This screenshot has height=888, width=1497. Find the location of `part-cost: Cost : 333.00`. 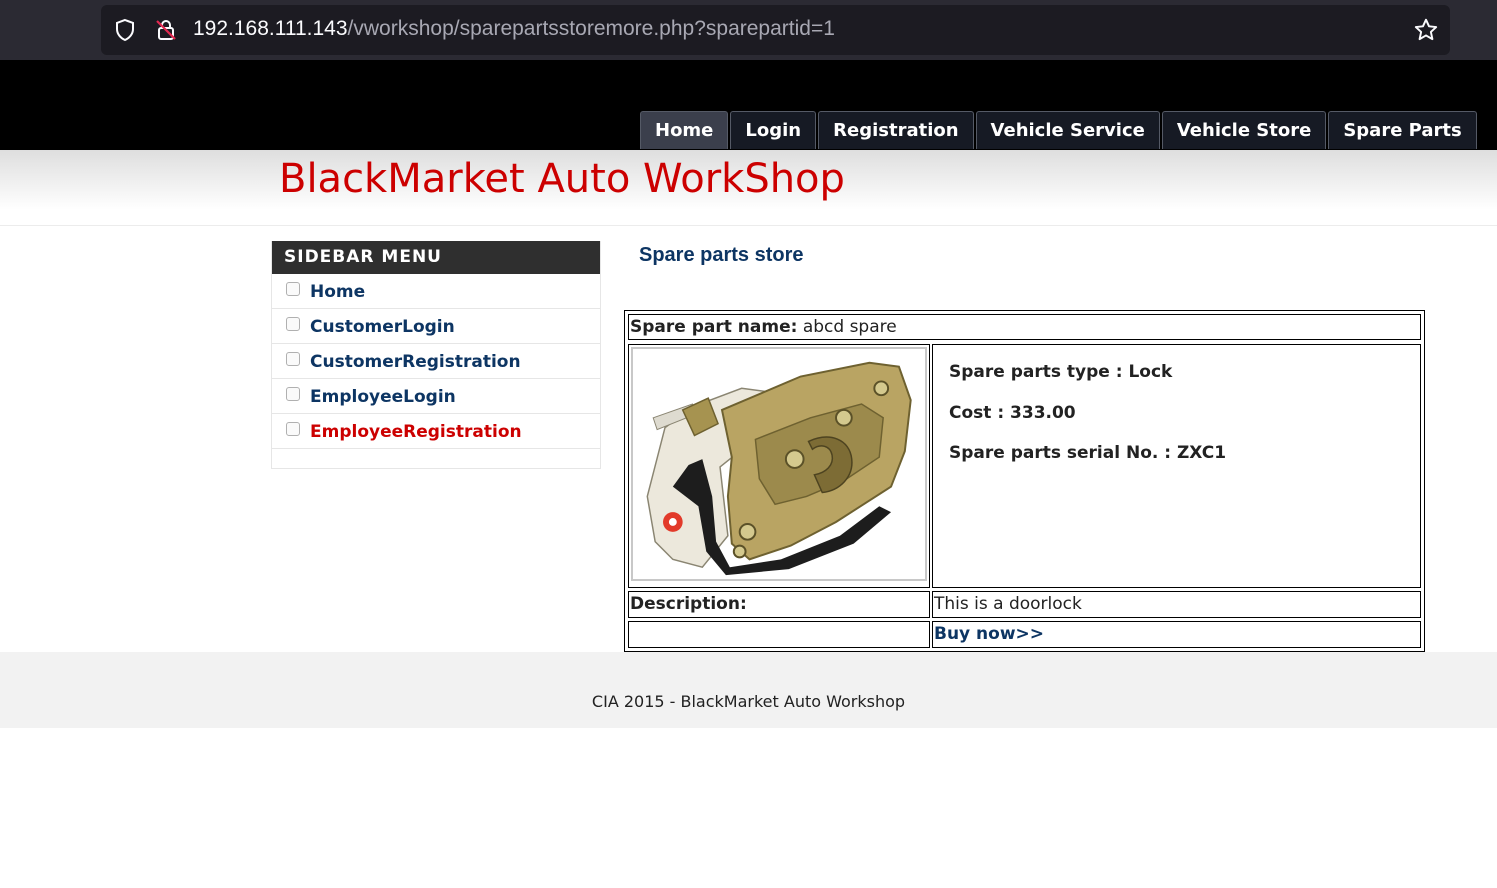

part-cost: Cost : 333.00 is located at coordinates (1012, 413).